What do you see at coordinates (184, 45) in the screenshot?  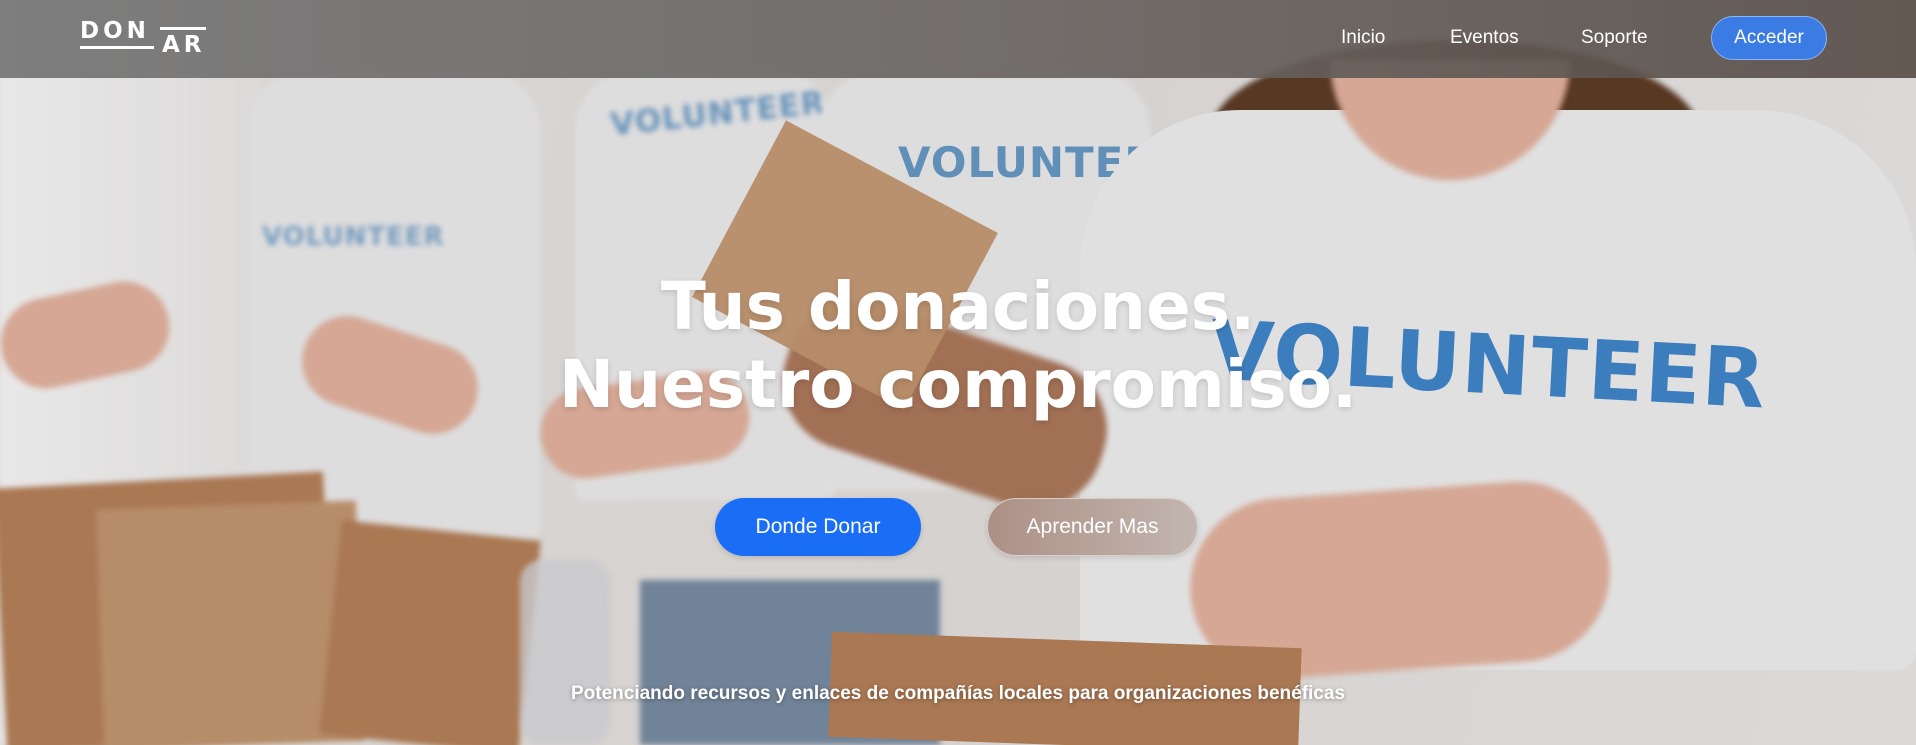 I see `logo-text-bottom: AR` at bounding box center [184, 45].